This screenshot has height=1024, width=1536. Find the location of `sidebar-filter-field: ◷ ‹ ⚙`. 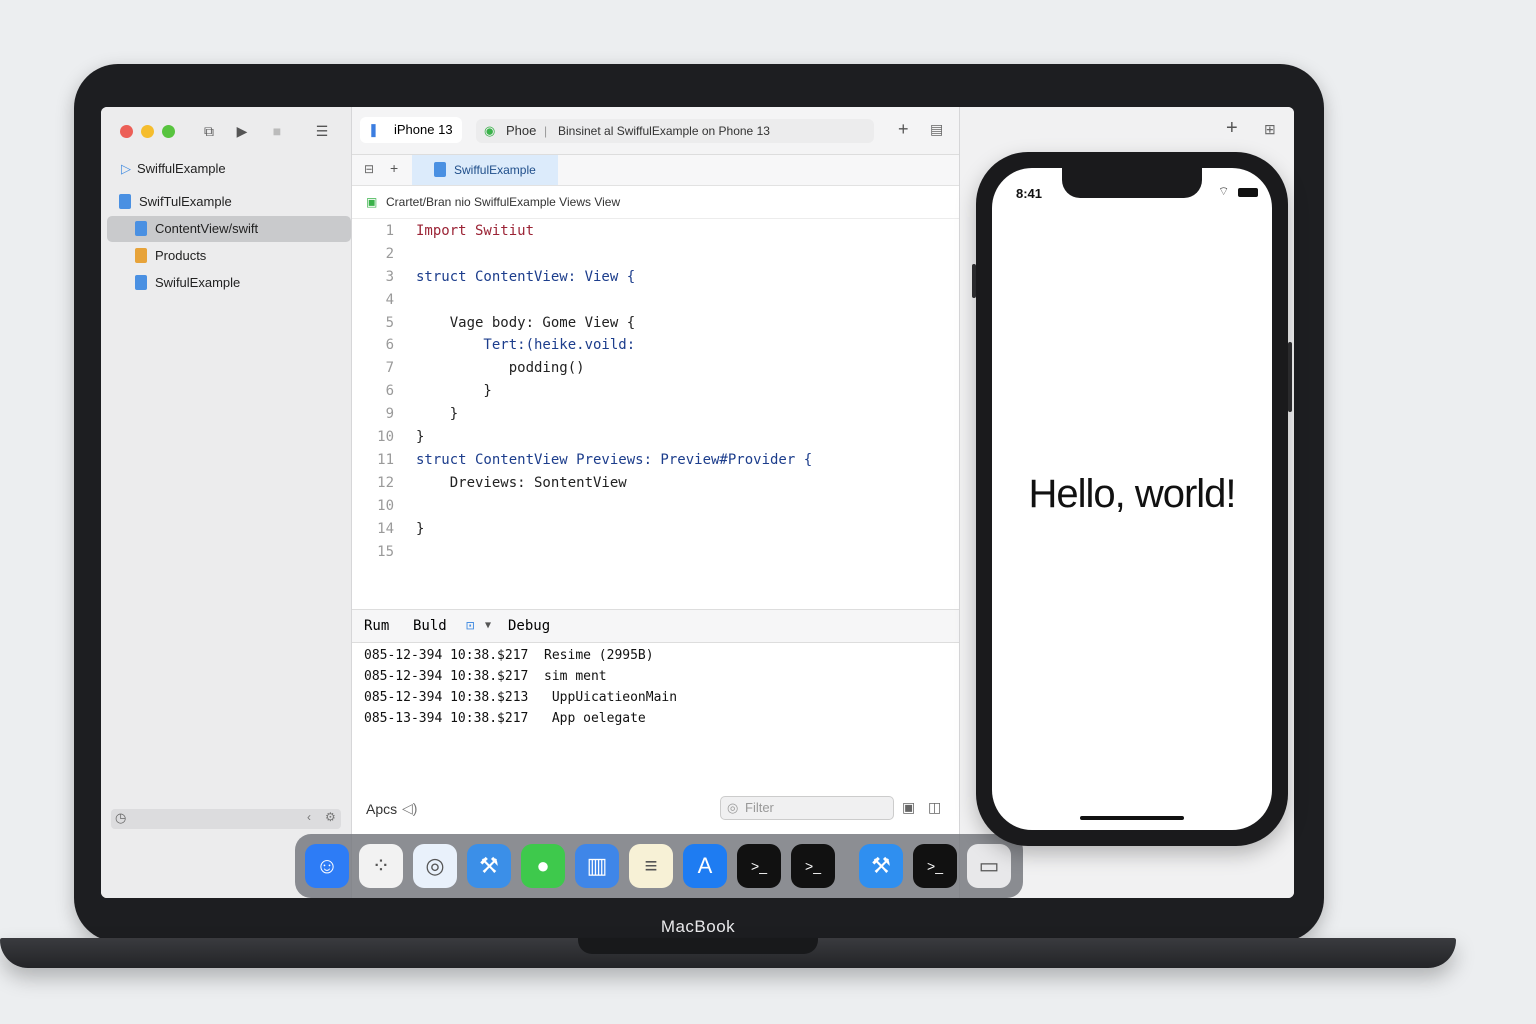

sidebar-filter-field: ◷ ‹ ⚙ is located at coordinates (226, 819).